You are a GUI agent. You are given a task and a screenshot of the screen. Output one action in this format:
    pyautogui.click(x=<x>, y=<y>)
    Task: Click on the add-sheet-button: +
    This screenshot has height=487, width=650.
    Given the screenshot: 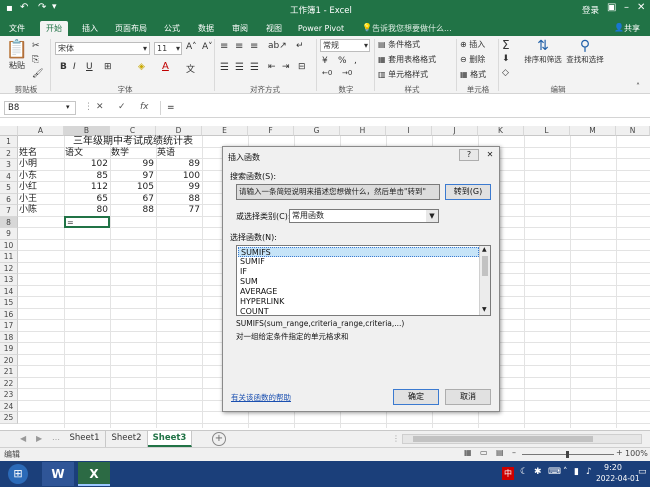 What is the action you would take?
    pyautogui.click(x=219, y=439)
    